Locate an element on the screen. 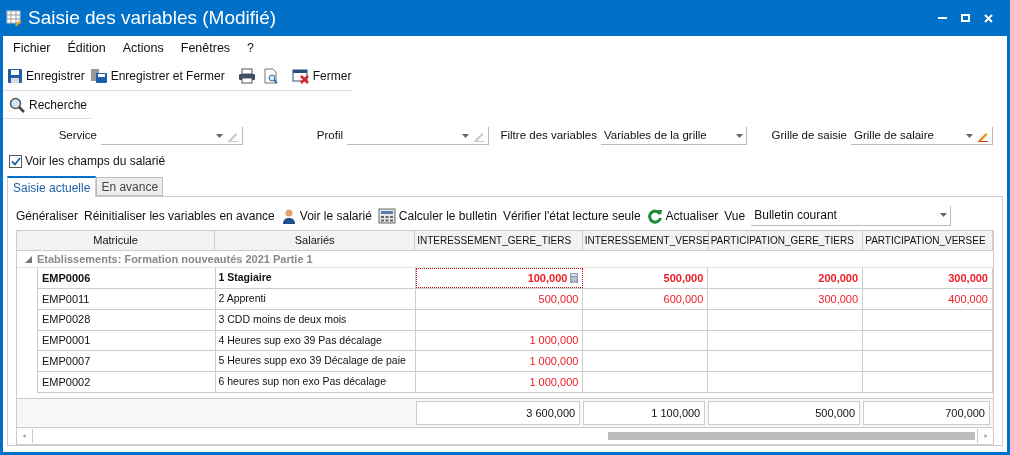 The image size is (1010, 455). toolbar-button: Fermer is located at coordinates (321, 75).